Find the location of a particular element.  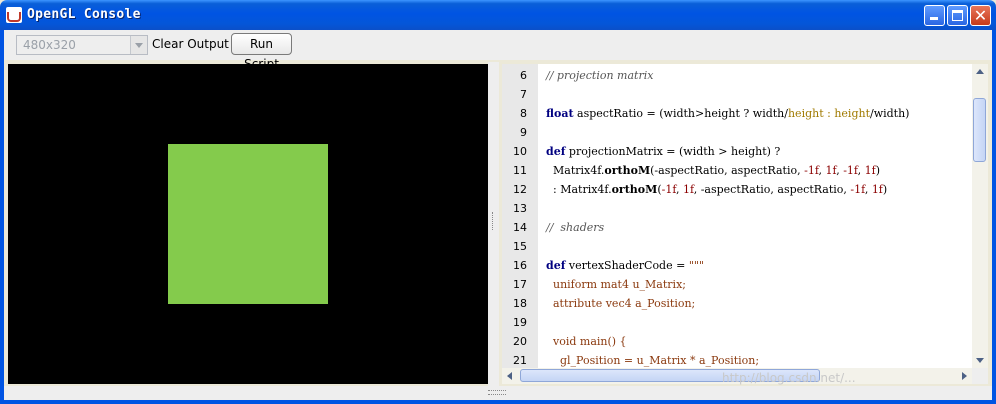

minimize-icon is located at coordinates (934, 18).